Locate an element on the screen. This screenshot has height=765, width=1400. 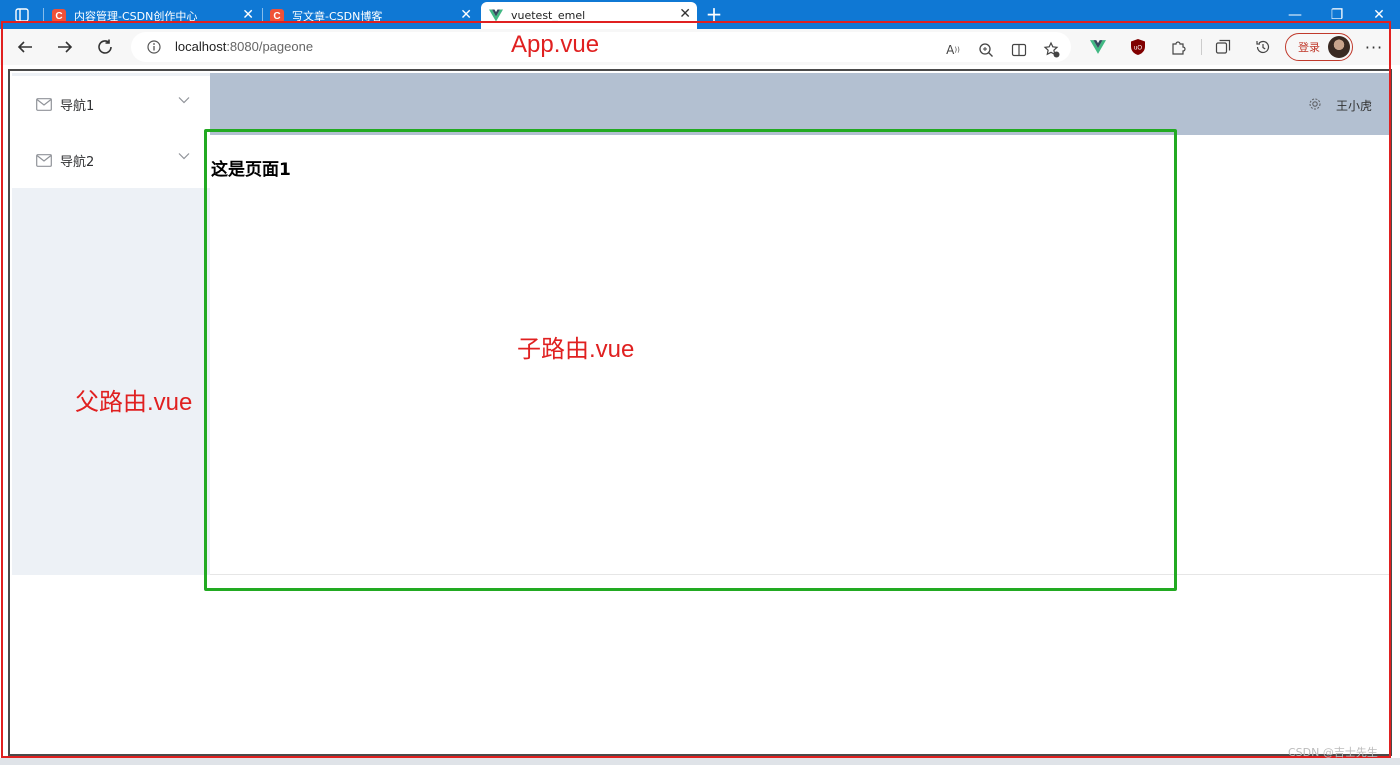
tab-vuetest: vuetest_emel ✕ is located at coordinates (589, 15).